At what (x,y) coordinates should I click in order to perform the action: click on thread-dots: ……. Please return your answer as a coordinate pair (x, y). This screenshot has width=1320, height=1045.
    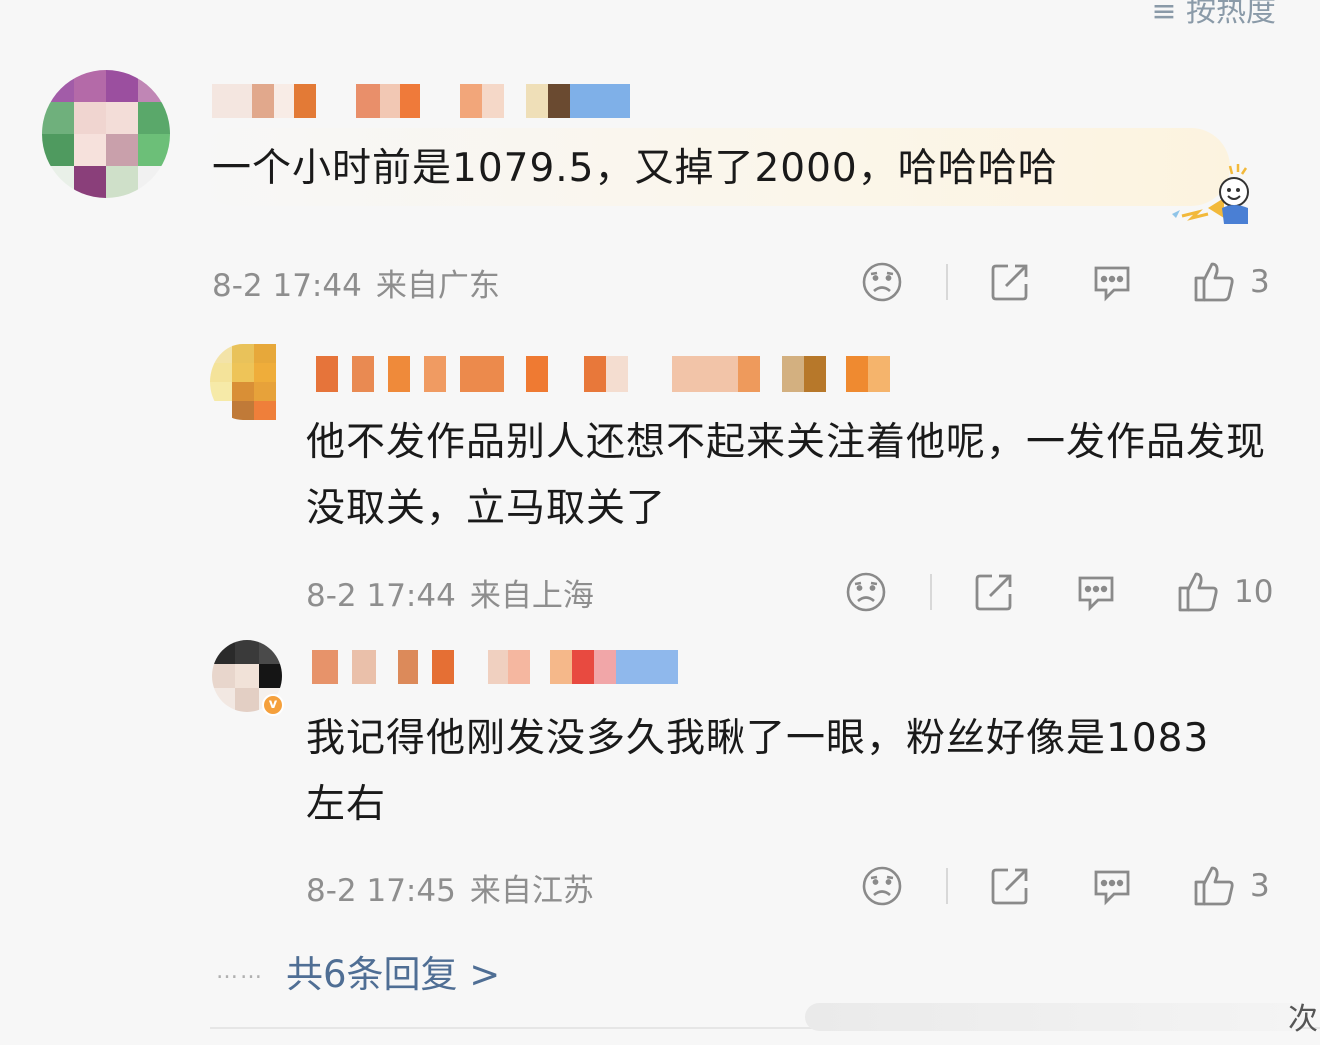
    Looking at the image, I should click on (240, 971).